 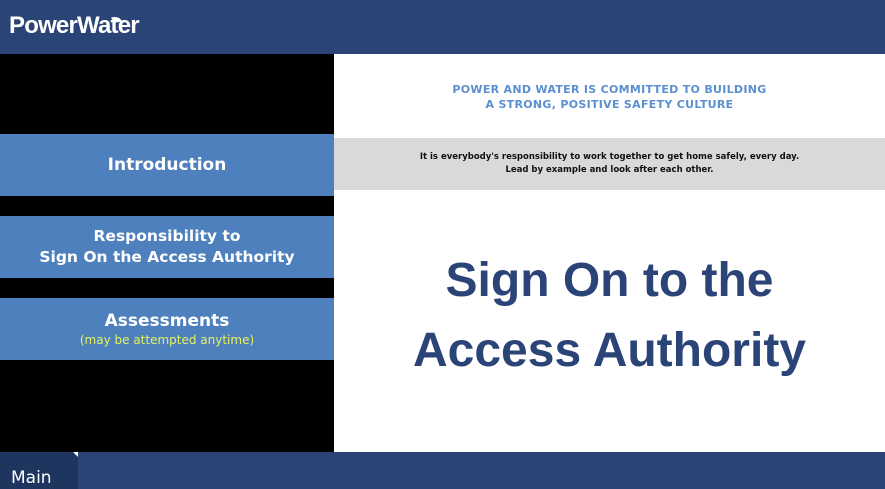 I want to click on nav-assessments-label: Assessments, so click(x=167, y=320).